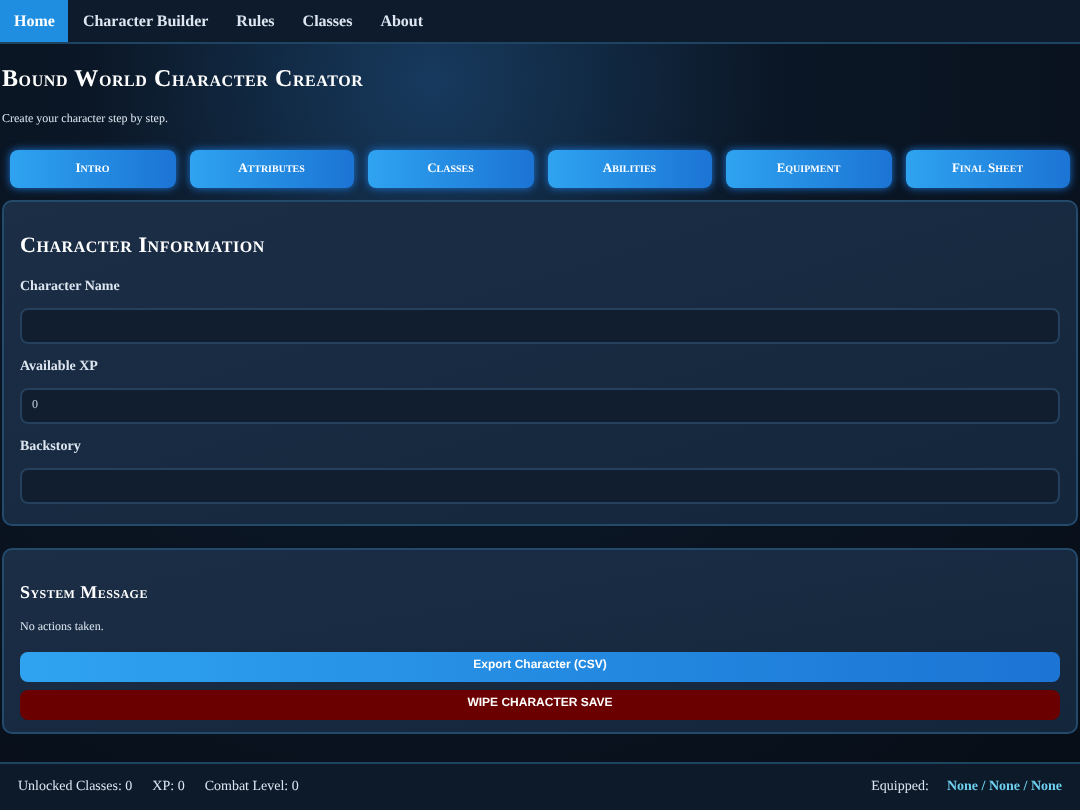 The image size is (1080, 810). Describe the element at coordinates (143, 247) in the screenshot. I see `section-title: Character Information` at that location.